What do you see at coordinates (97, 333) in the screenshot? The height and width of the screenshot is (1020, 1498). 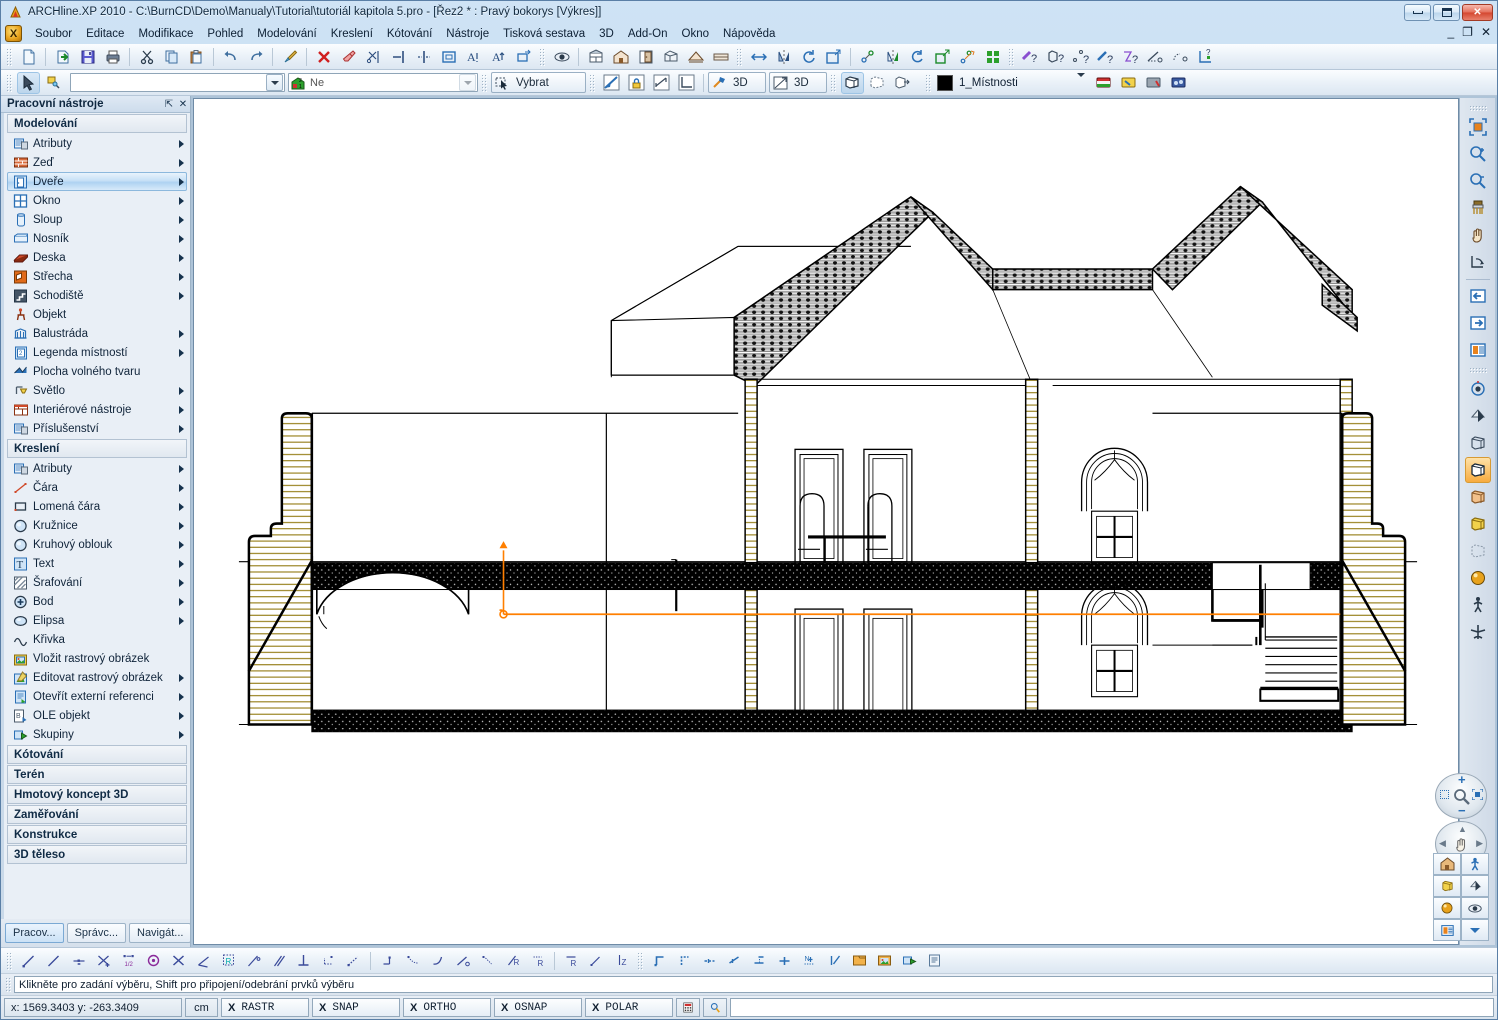 I see `tool-item-balustrade: Balustráda` at bounding box center [97, 333].